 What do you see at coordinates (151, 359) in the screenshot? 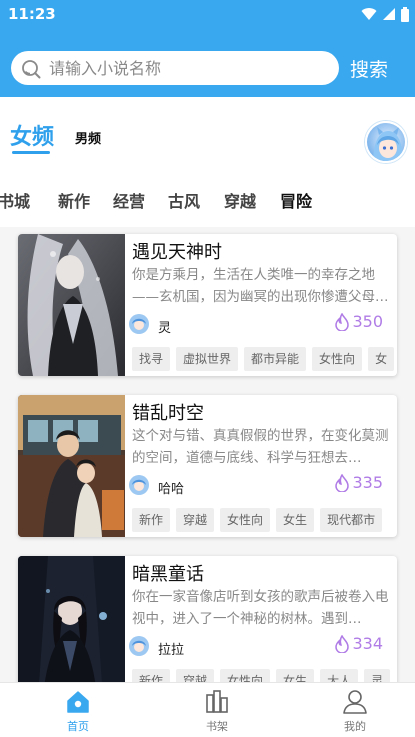
I see `tag: 找寻` at bounding box center [151, 359].